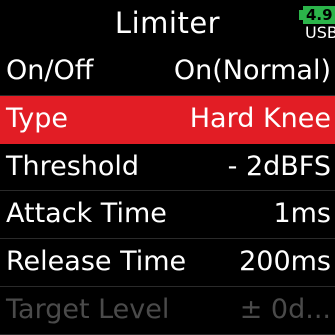 Image resolution: width=335 pixels, height=335 pixels. Describe the element at coordinates (86, 214) in the screenshot. I see `menu-item-label: Attack Time` at that location.